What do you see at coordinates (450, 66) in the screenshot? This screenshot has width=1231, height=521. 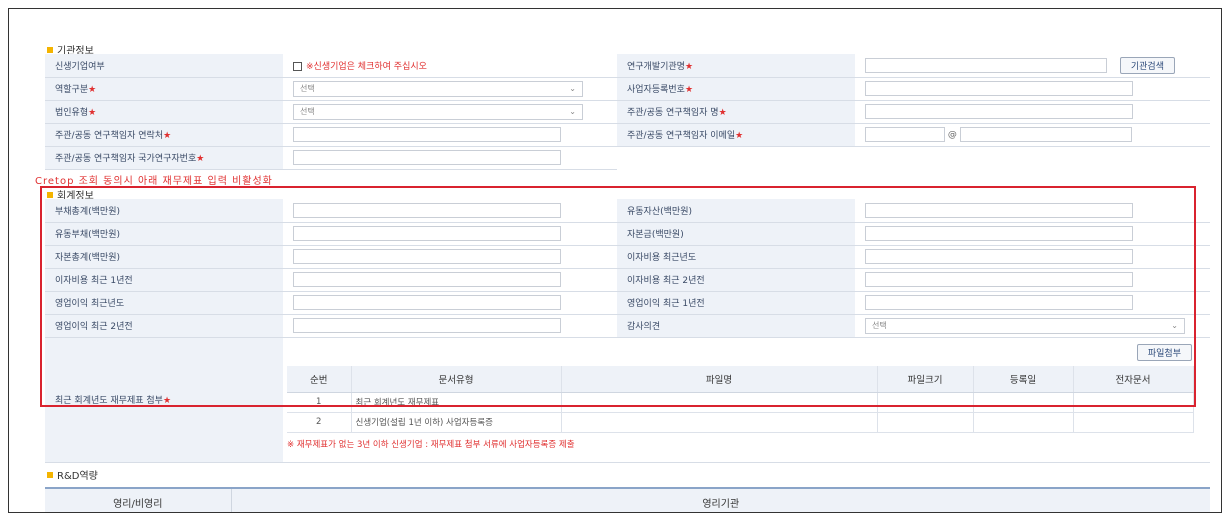 I see `startup-checkbox-cell: ※신생기업은 체크하여 주십시오` at bounding box center [450, 66].